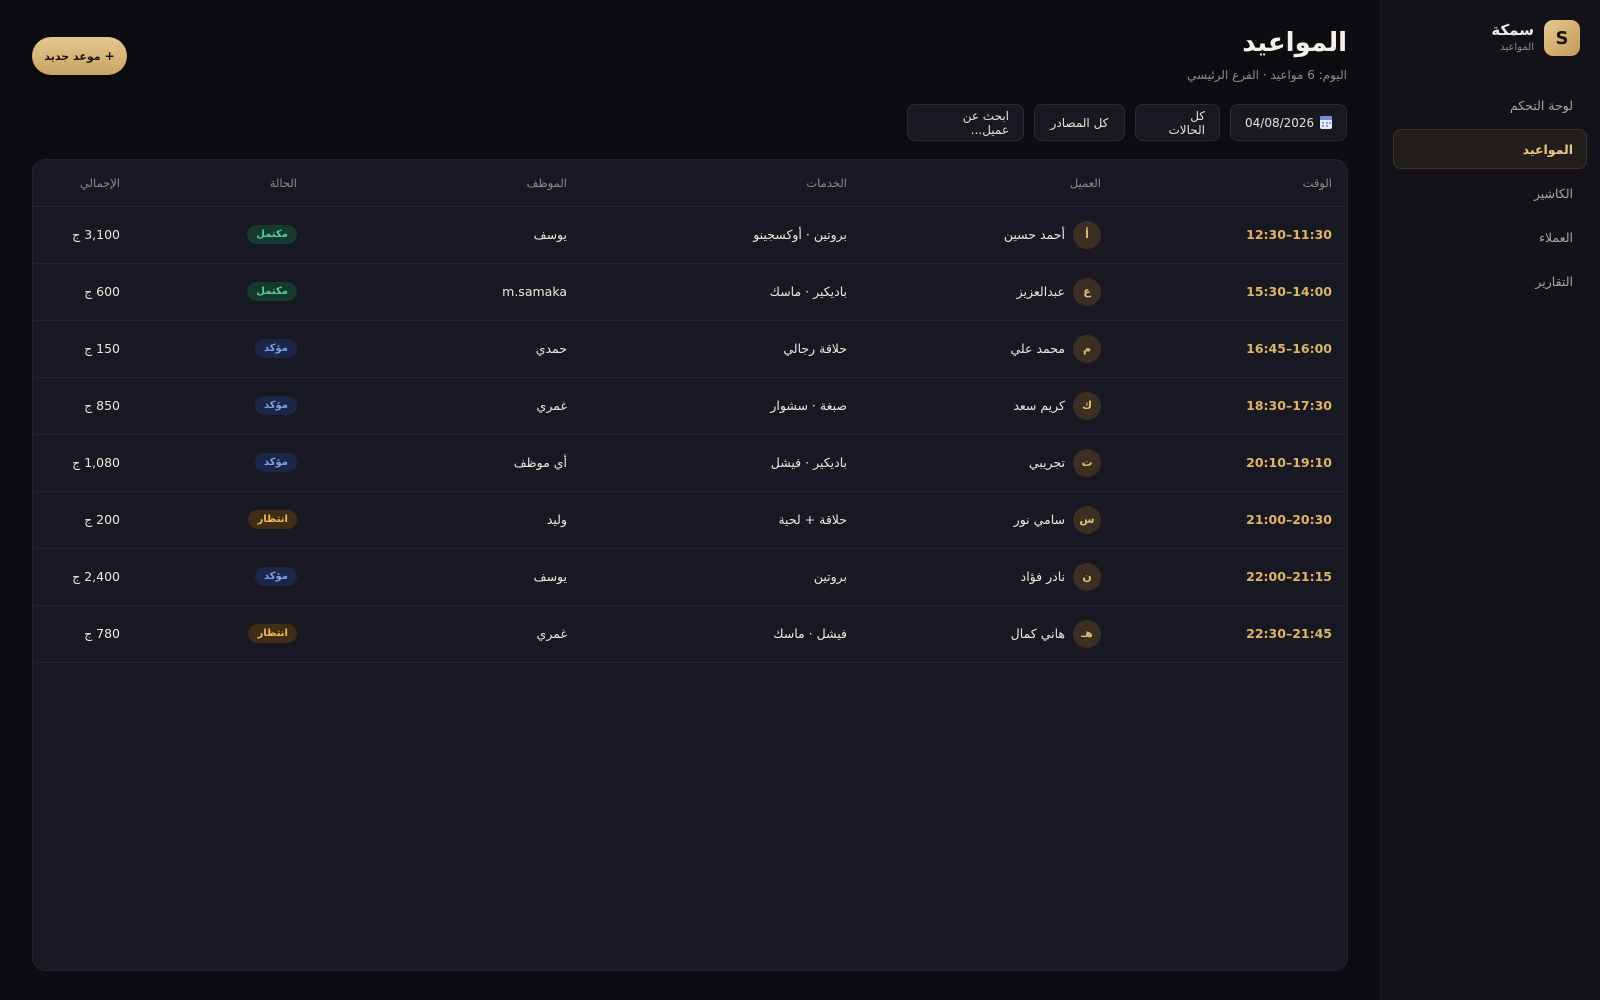 The image size is (1600, 1000). I want to click on header-time: الوقت, so click(1224, 183).